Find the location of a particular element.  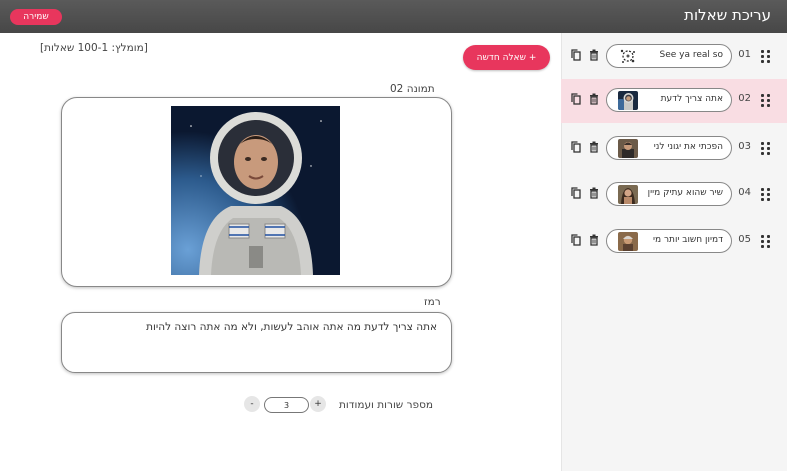

question-title: אתה צריך לדעת is located at coordinates (691, 99).